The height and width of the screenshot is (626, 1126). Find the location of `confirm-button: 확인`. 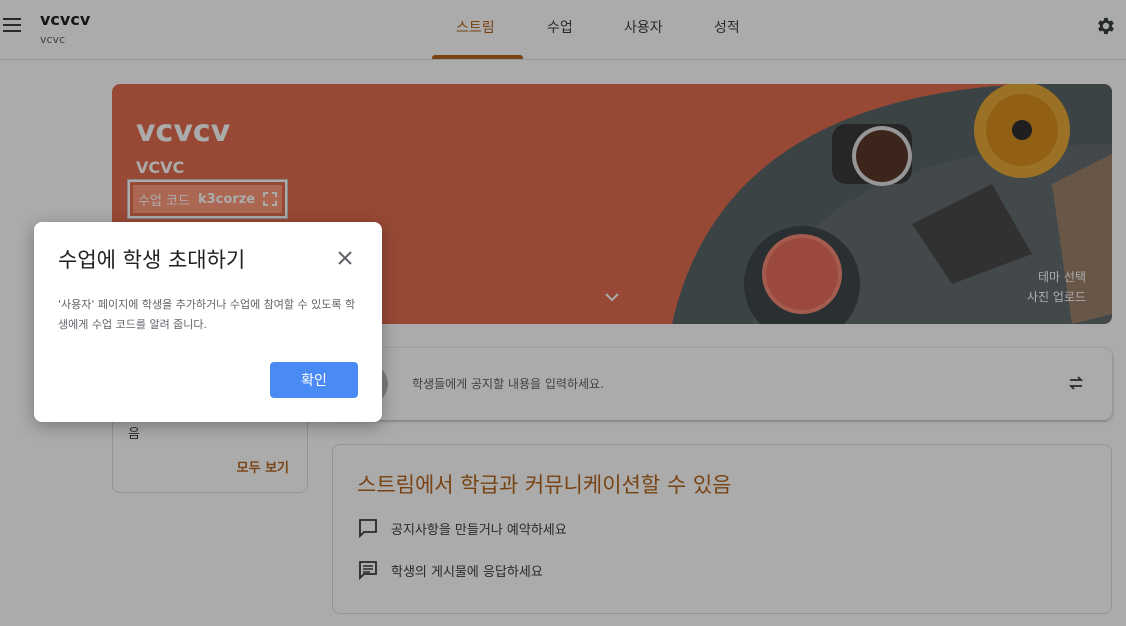

confirm-button: 확인 is located at coordinates (314, 380).